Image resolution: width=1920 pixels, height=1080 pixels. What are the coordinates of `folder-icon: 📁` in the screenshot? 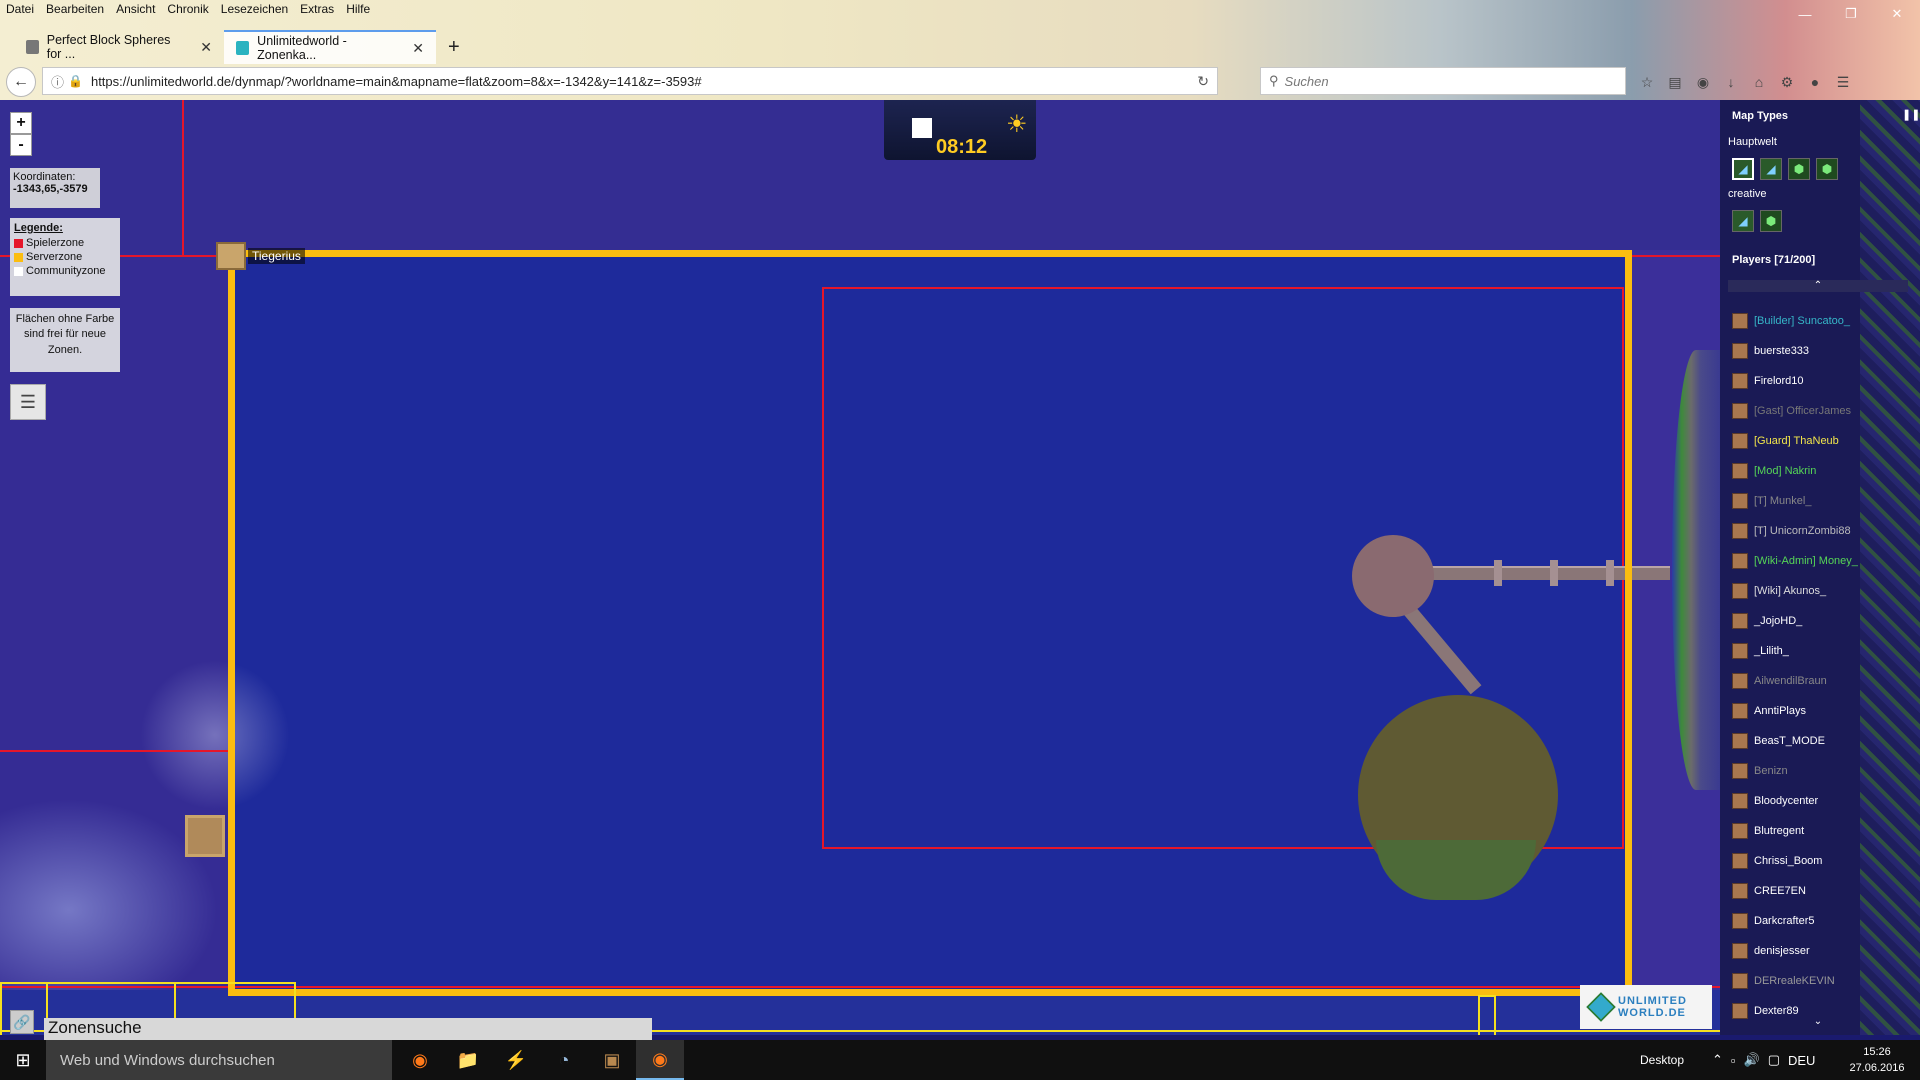 It's located at (468, 1060).